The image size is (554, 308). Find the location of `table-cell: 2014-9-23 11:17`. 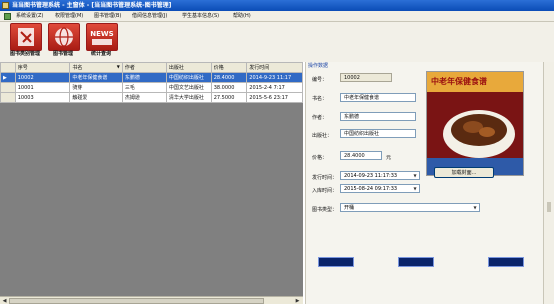

table-cell: 2014-9-23 11:17 is located at coordinates (274, 77).